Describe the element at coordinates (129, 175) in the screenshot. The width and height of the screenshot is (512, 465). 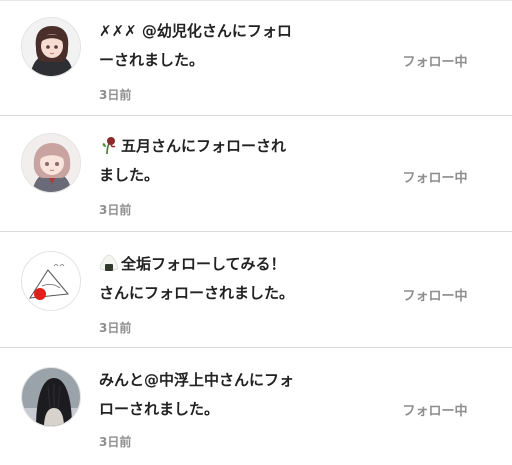
I see `message-line-2: ました。` at that location.